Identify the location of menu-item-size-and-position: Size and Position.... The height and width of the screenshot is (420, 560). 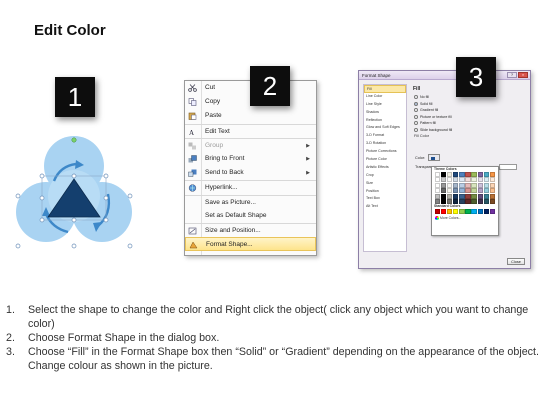
(250, 229).